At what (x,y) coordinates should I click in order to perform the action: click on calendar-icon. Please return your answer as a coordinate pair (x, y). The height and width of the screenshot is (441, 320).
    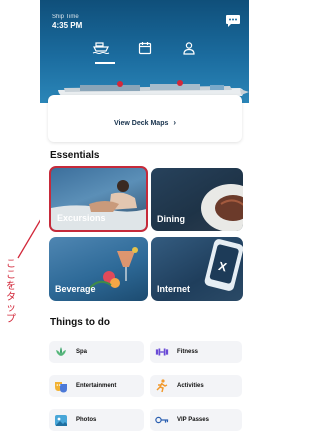
    Looking at the image, I should click on (145, 48).